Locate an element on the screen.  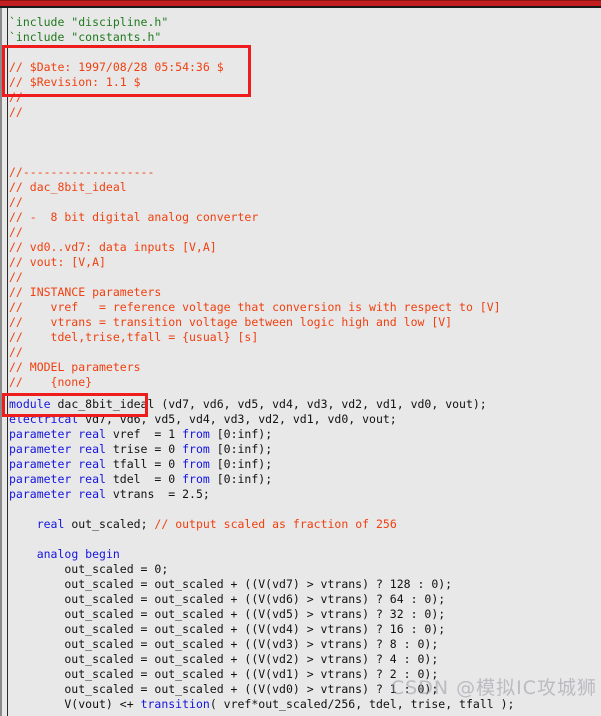
code-token: // output scaled as fraction of 256 is located at coordinates (275, 524).